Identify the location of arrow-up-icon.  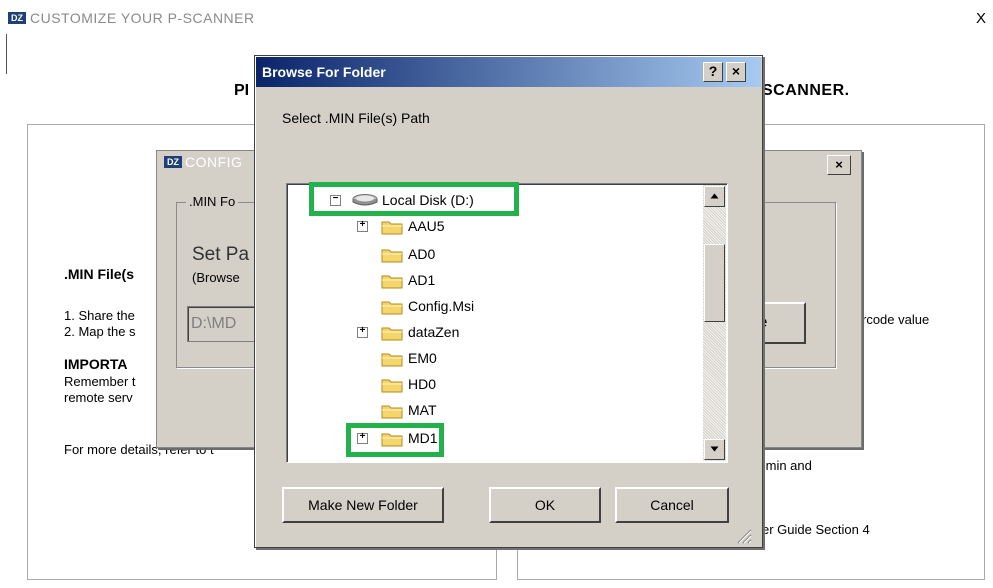
(714, 196).